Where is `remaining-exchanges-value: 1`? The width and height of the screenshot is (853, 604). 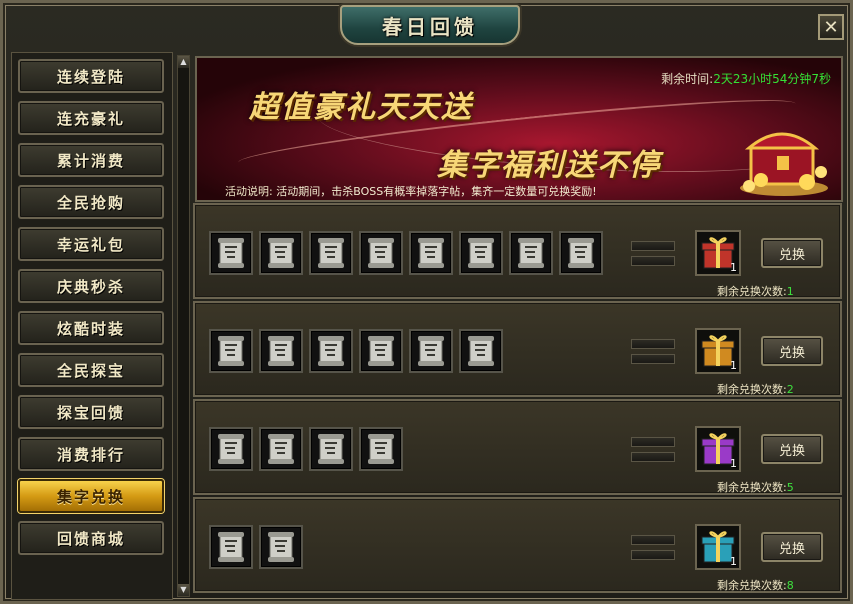
remaining-exchanges-value: 1 is located at coordinates (790, 291).